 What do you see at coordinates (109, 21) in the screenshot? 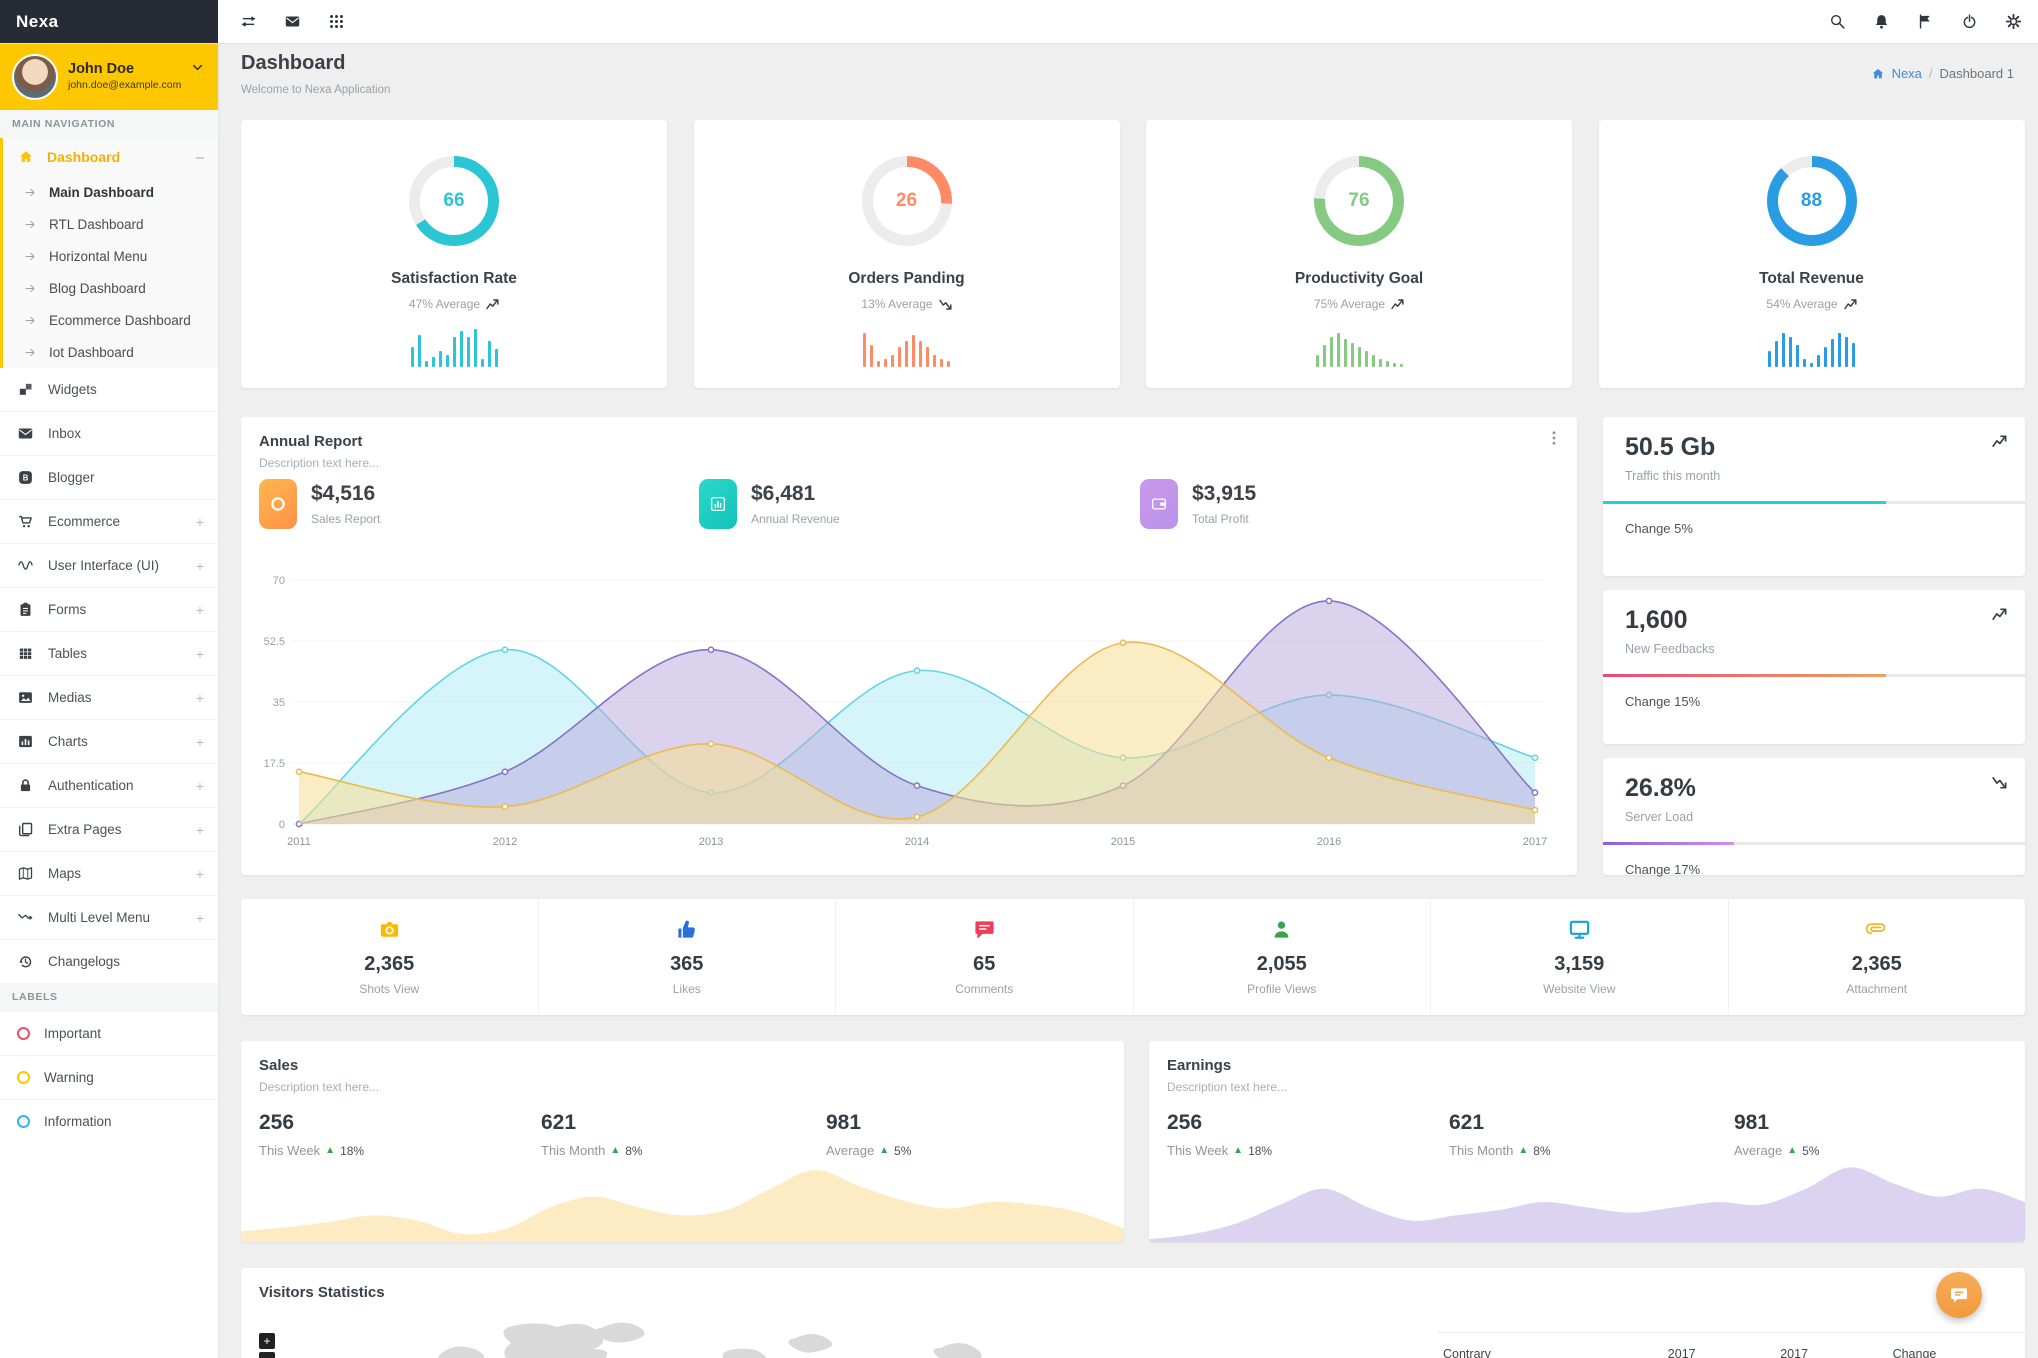
I see `brand-logo: Nexa` at bounding box center [109, 21].